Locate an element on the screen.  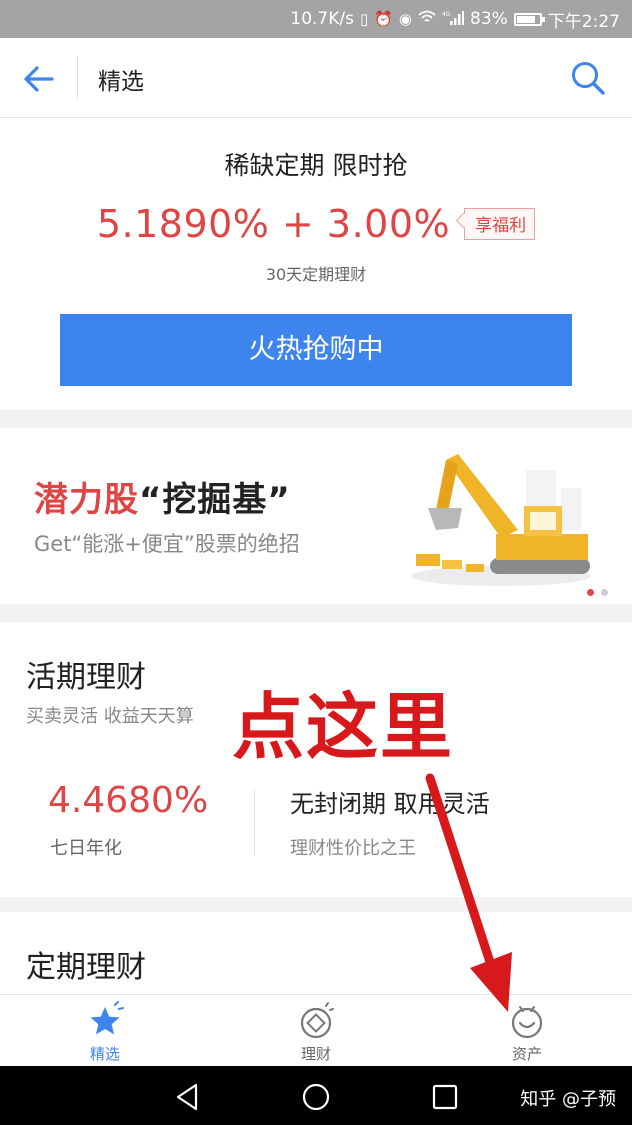
bottom-tab-bar: 精选 理财 资产 is located at coordinates (316, 1030).